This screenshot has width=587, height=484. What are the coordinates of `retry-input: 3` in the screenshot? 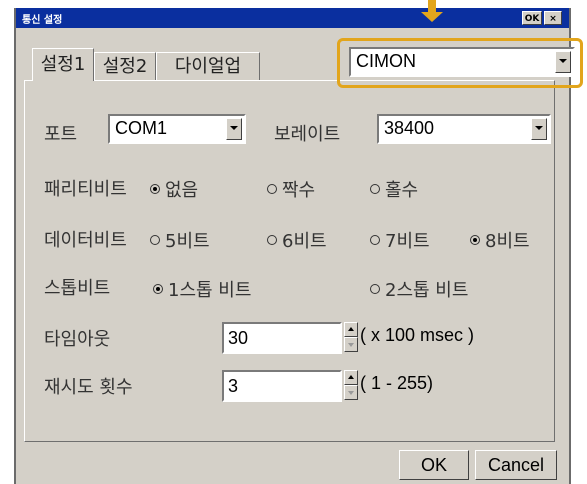 It's located at (282, 386).